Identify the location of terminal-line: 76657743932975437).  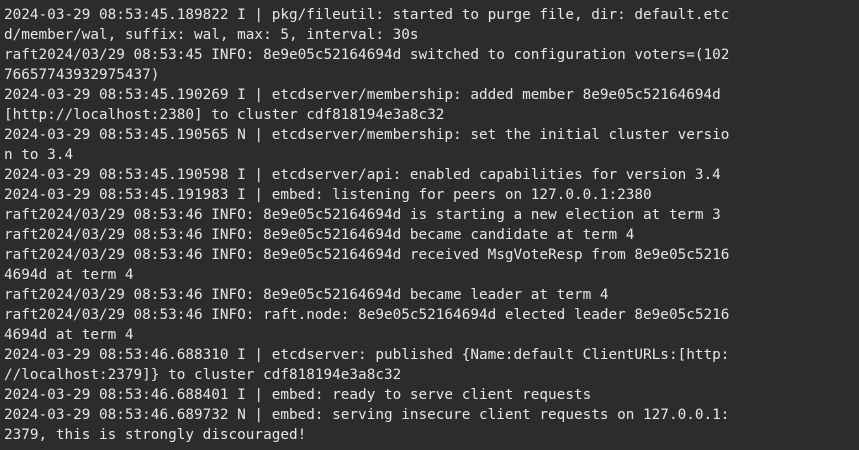
(82, 75).